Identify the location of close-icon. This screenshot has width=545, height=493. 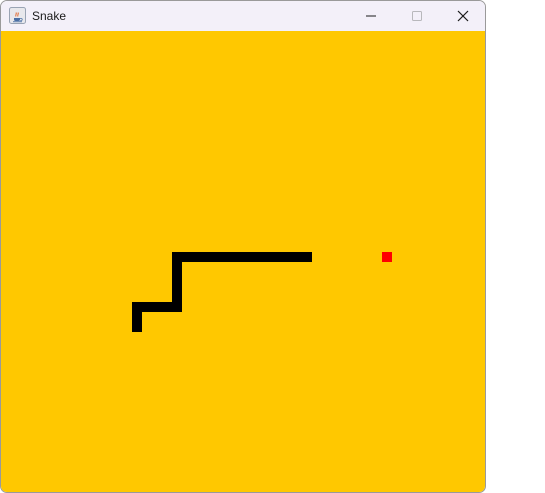
(463, 16).